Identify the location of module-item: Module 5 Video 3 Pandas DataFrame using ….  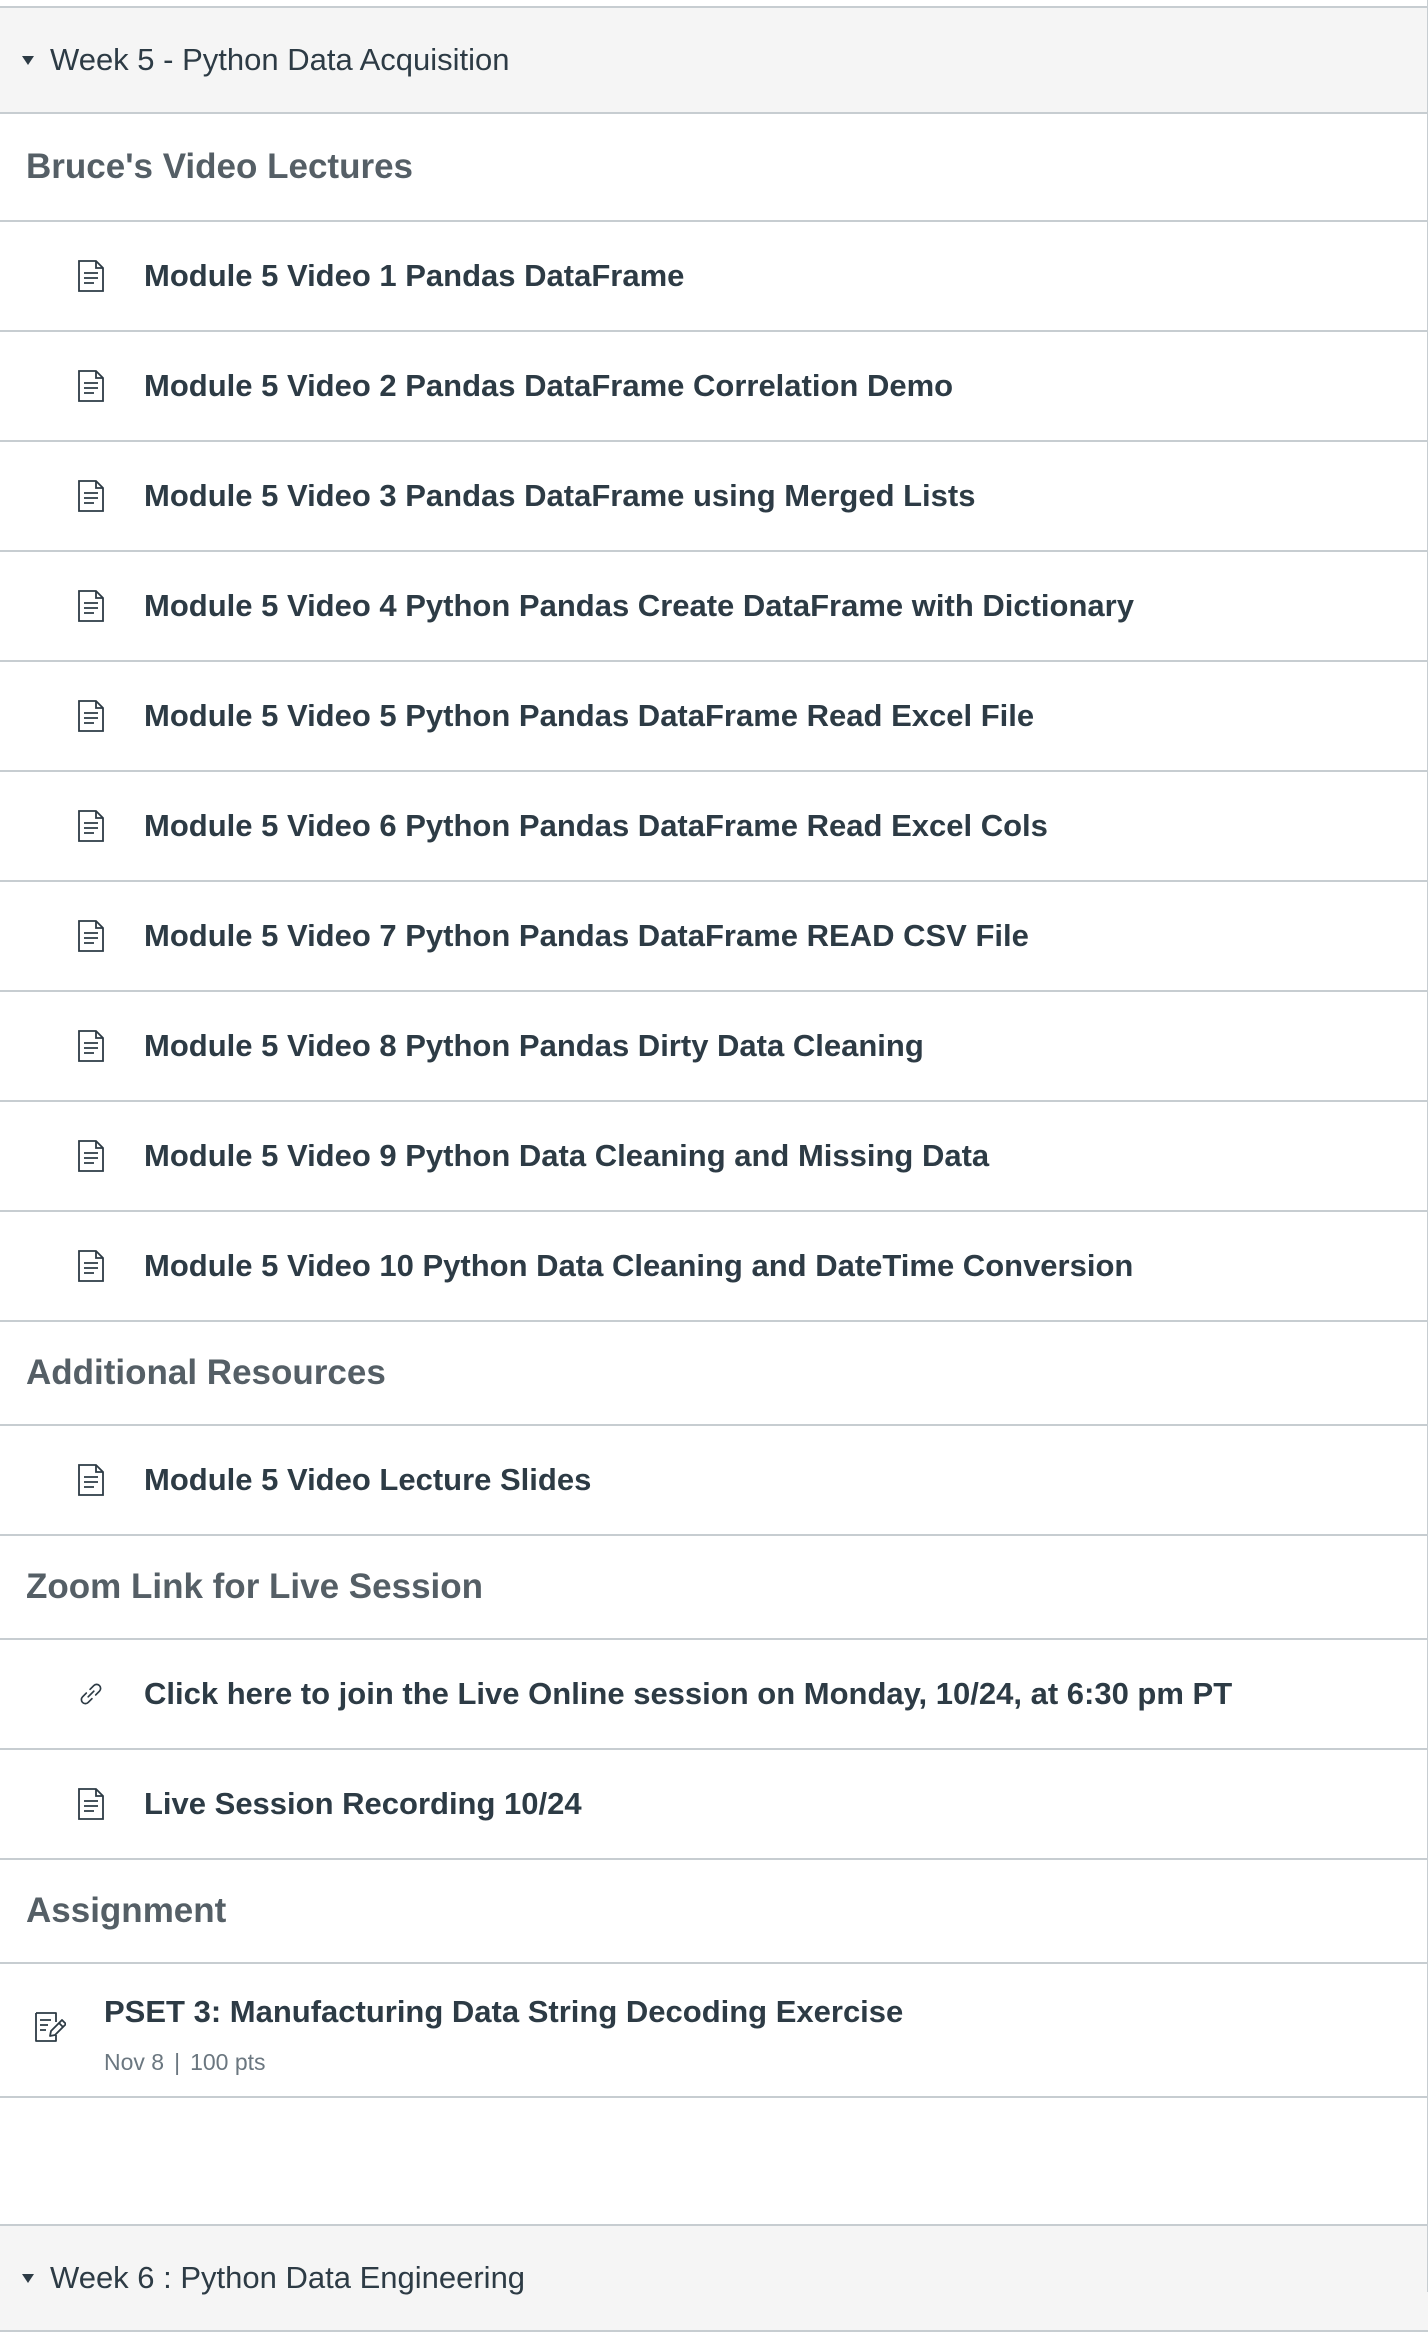
(714, 497).